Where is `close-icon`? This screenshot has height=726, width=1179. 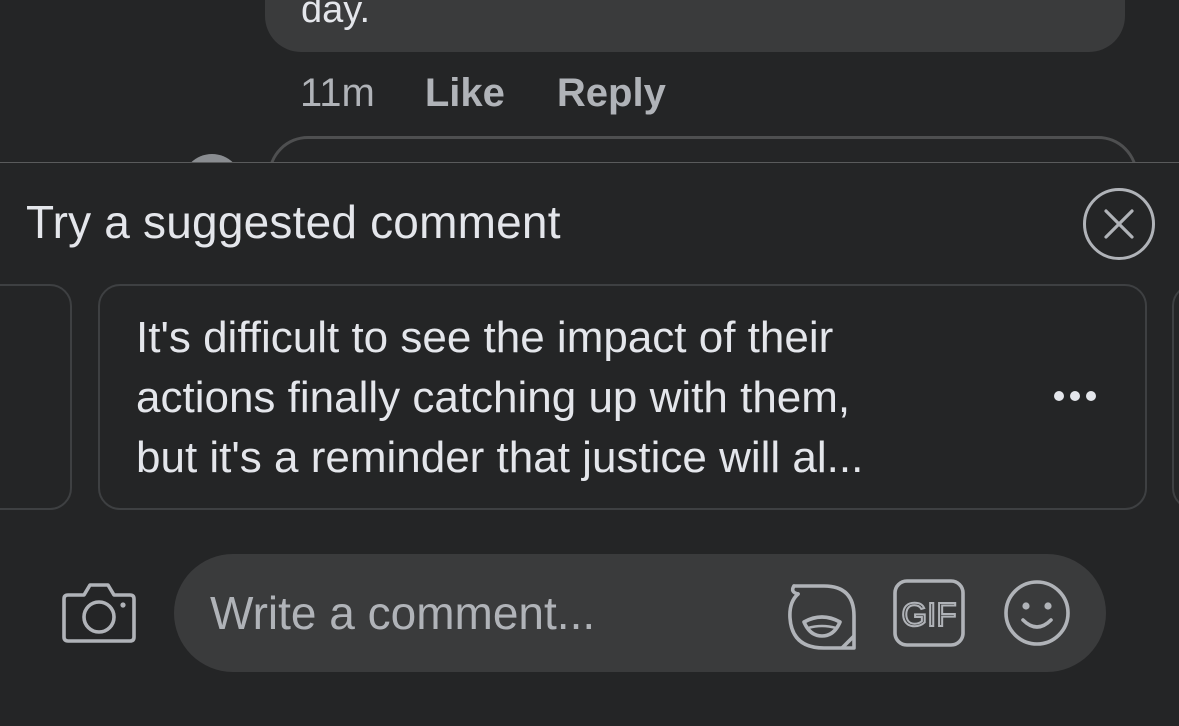 close-icon is located at coordinates (1119, 224).